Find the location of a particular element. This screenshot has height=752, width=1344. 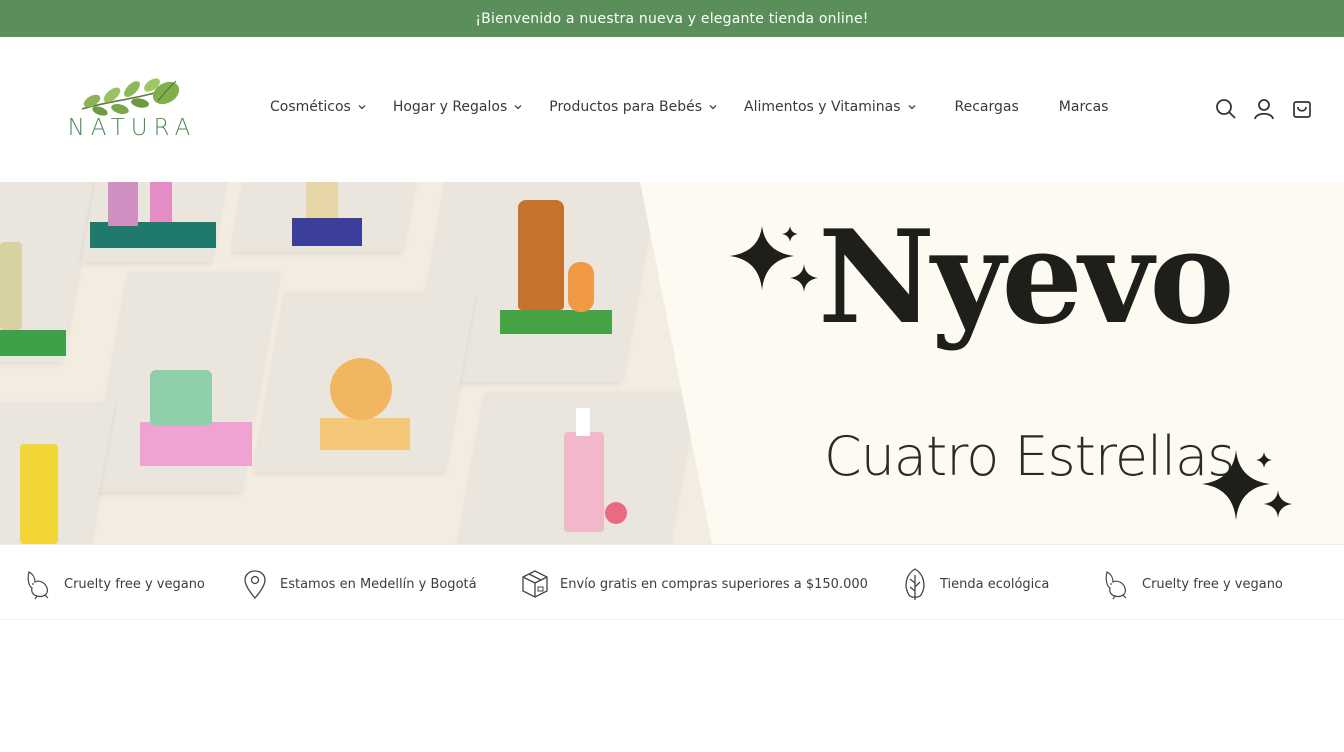

nav-item-marcas: Marcas is located at coordinates (1084, 107).